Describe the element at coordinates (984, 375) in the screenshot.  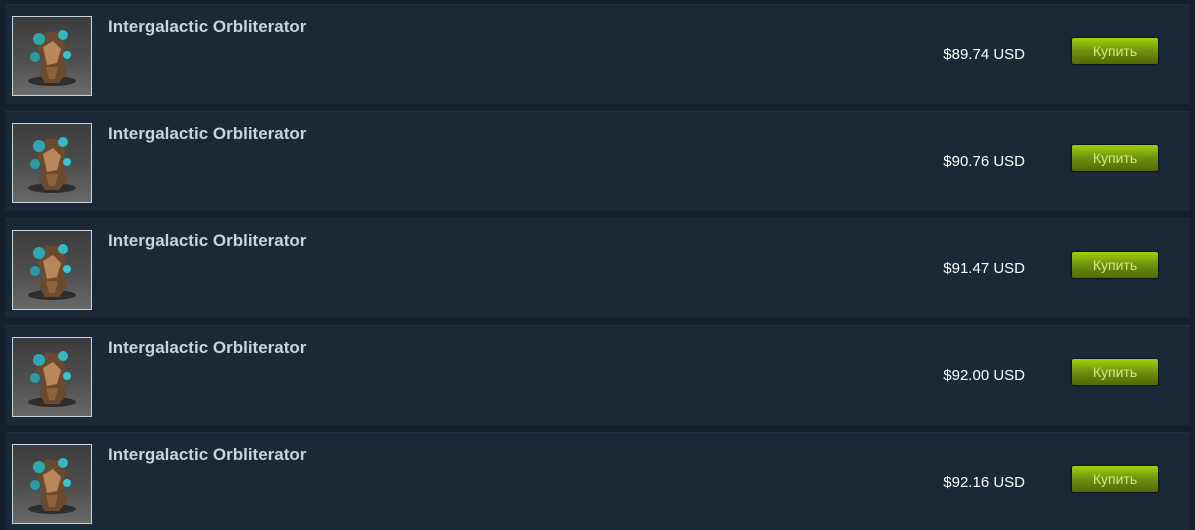
I see `listing-price: $92.00 USD` at that location.